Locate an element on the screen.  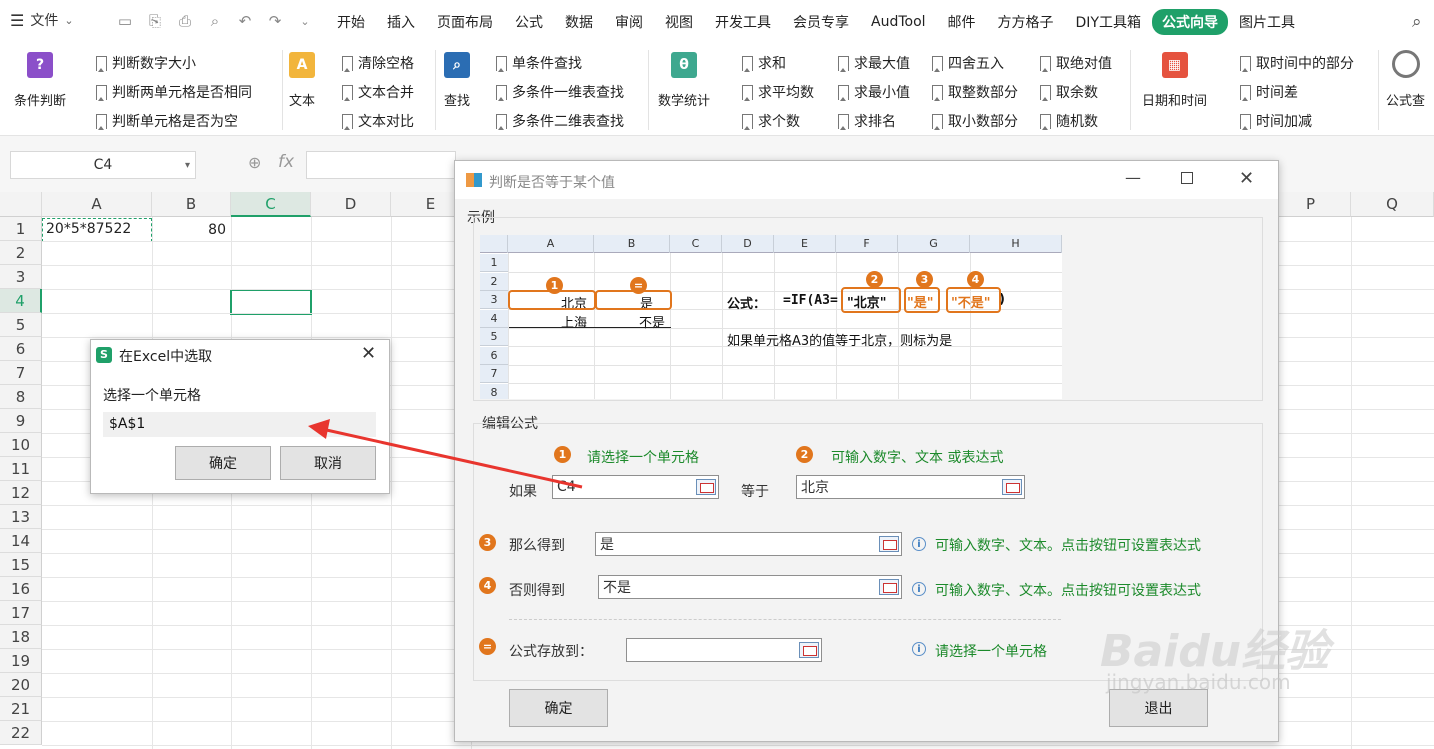
tab-7: 开发工具 is located at coordinates (743, 22).